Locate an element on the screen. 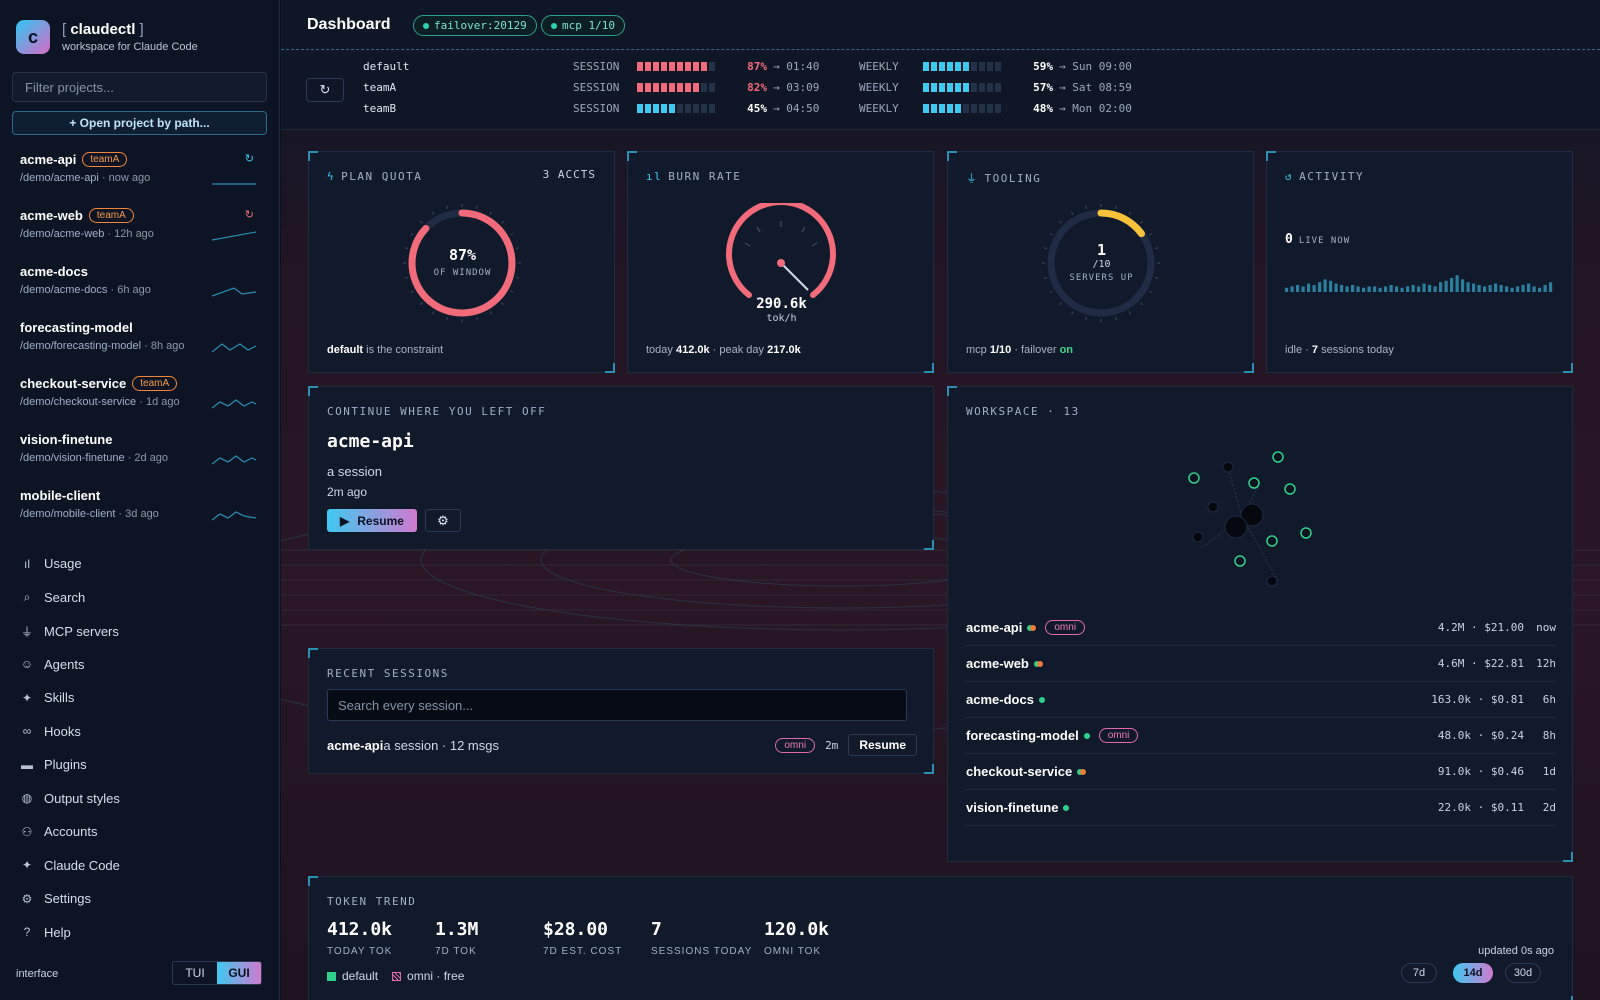 The height and width of the screenshot is (1000, 1600). nav-usage: ıl Usage is located at coordinates (51, 563).